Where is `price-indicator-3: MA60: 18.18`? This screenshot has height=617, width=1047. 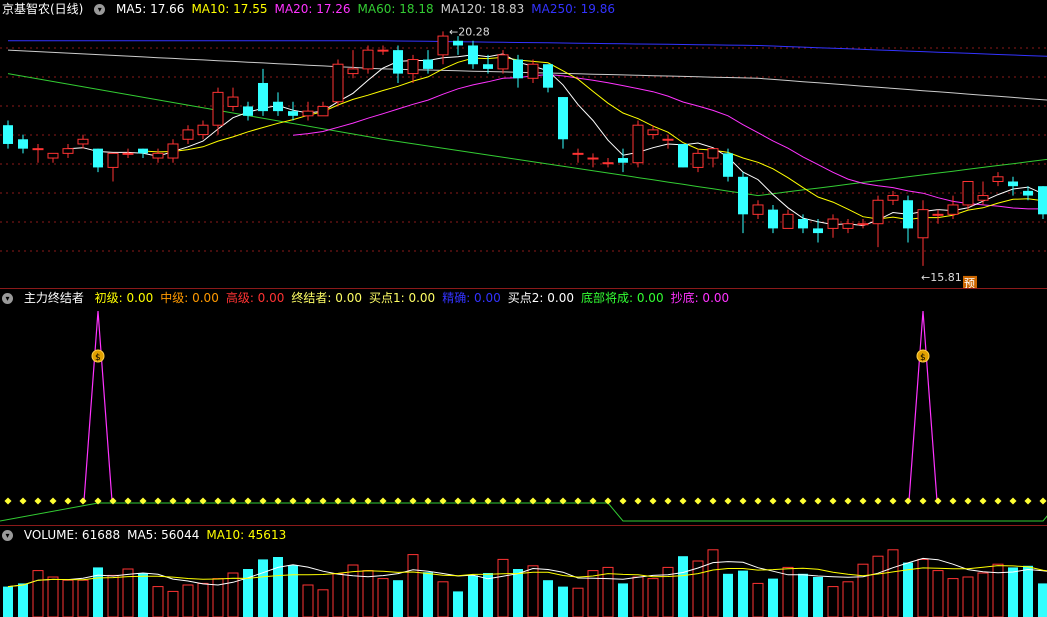 price-indicator-3: MA60: 18.18 is located at coordinates (395, 9).